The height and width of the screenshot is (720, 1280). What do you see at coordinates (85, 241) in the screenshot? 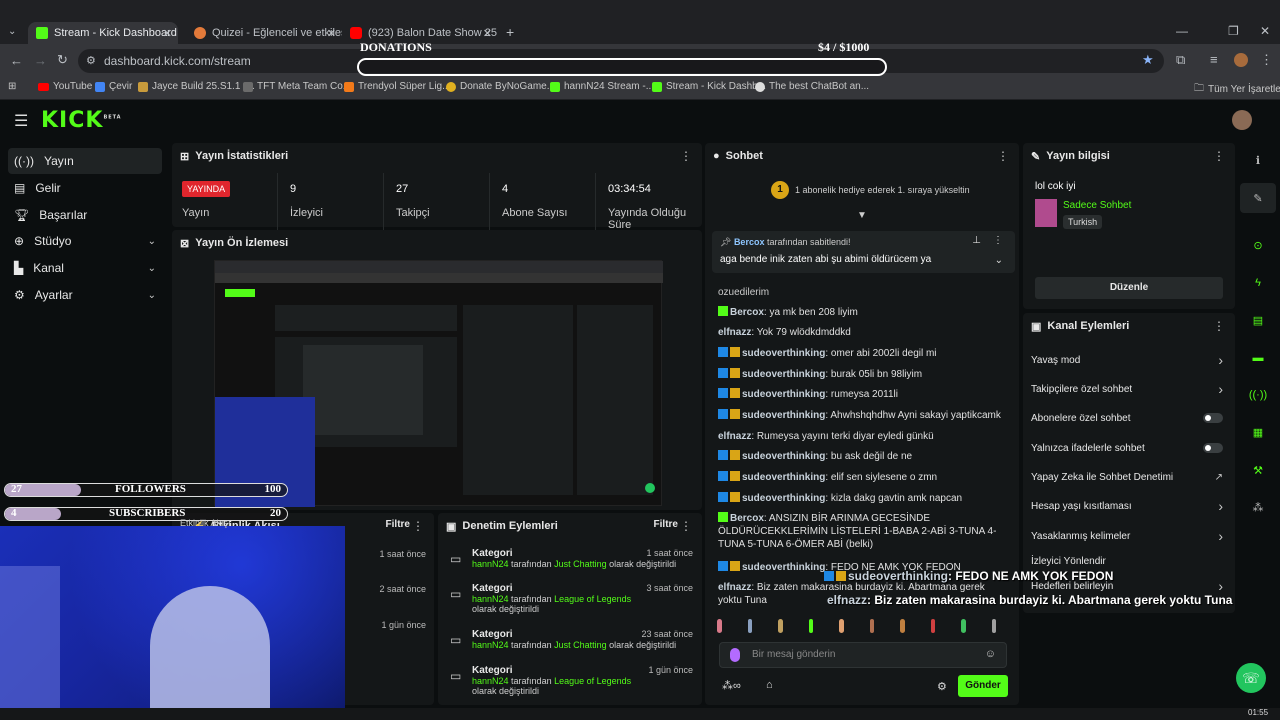
I see `sidebar-item-studyo: ⊕ Stüdyo ⌄` at bounding box center [85, 241].